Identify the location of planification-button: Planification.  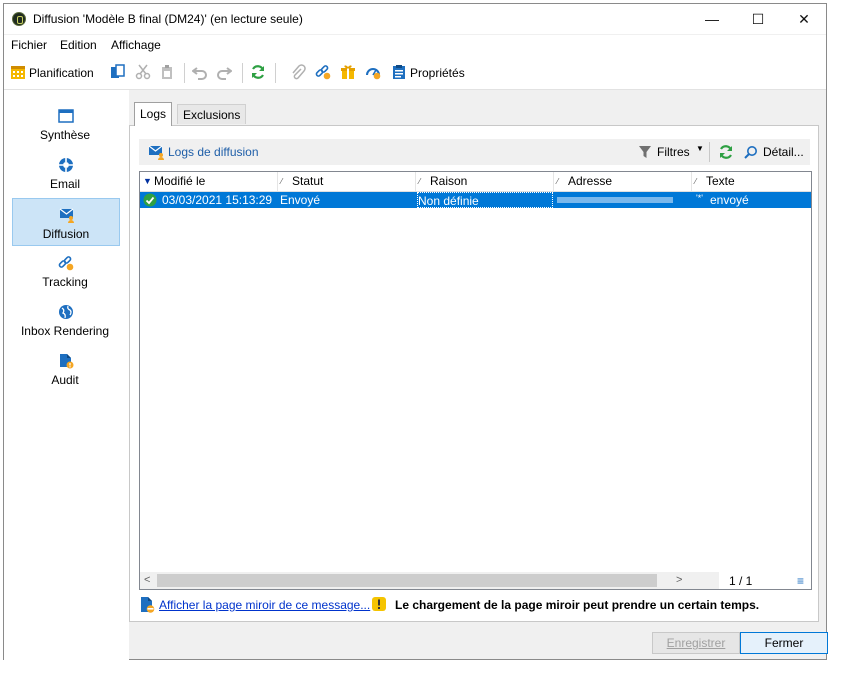
(61, 73).